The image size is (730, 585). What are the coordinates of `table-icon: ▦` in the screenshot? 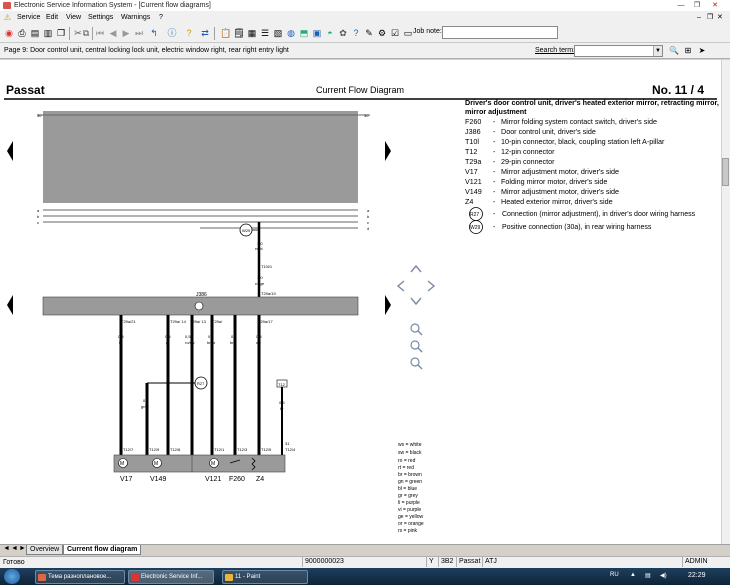 It's located at (252, 33).